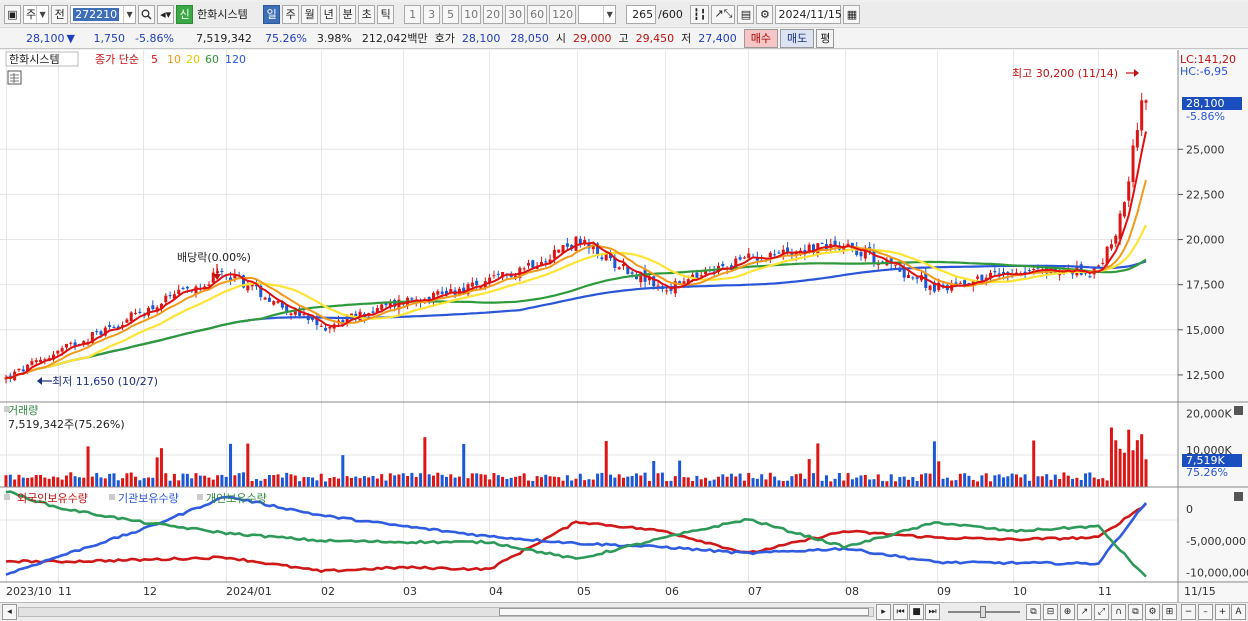 The height and width of the screenshot is (621, 1248). I want to click on volume-pct-tag: 75.26%, so click(1207, 472).